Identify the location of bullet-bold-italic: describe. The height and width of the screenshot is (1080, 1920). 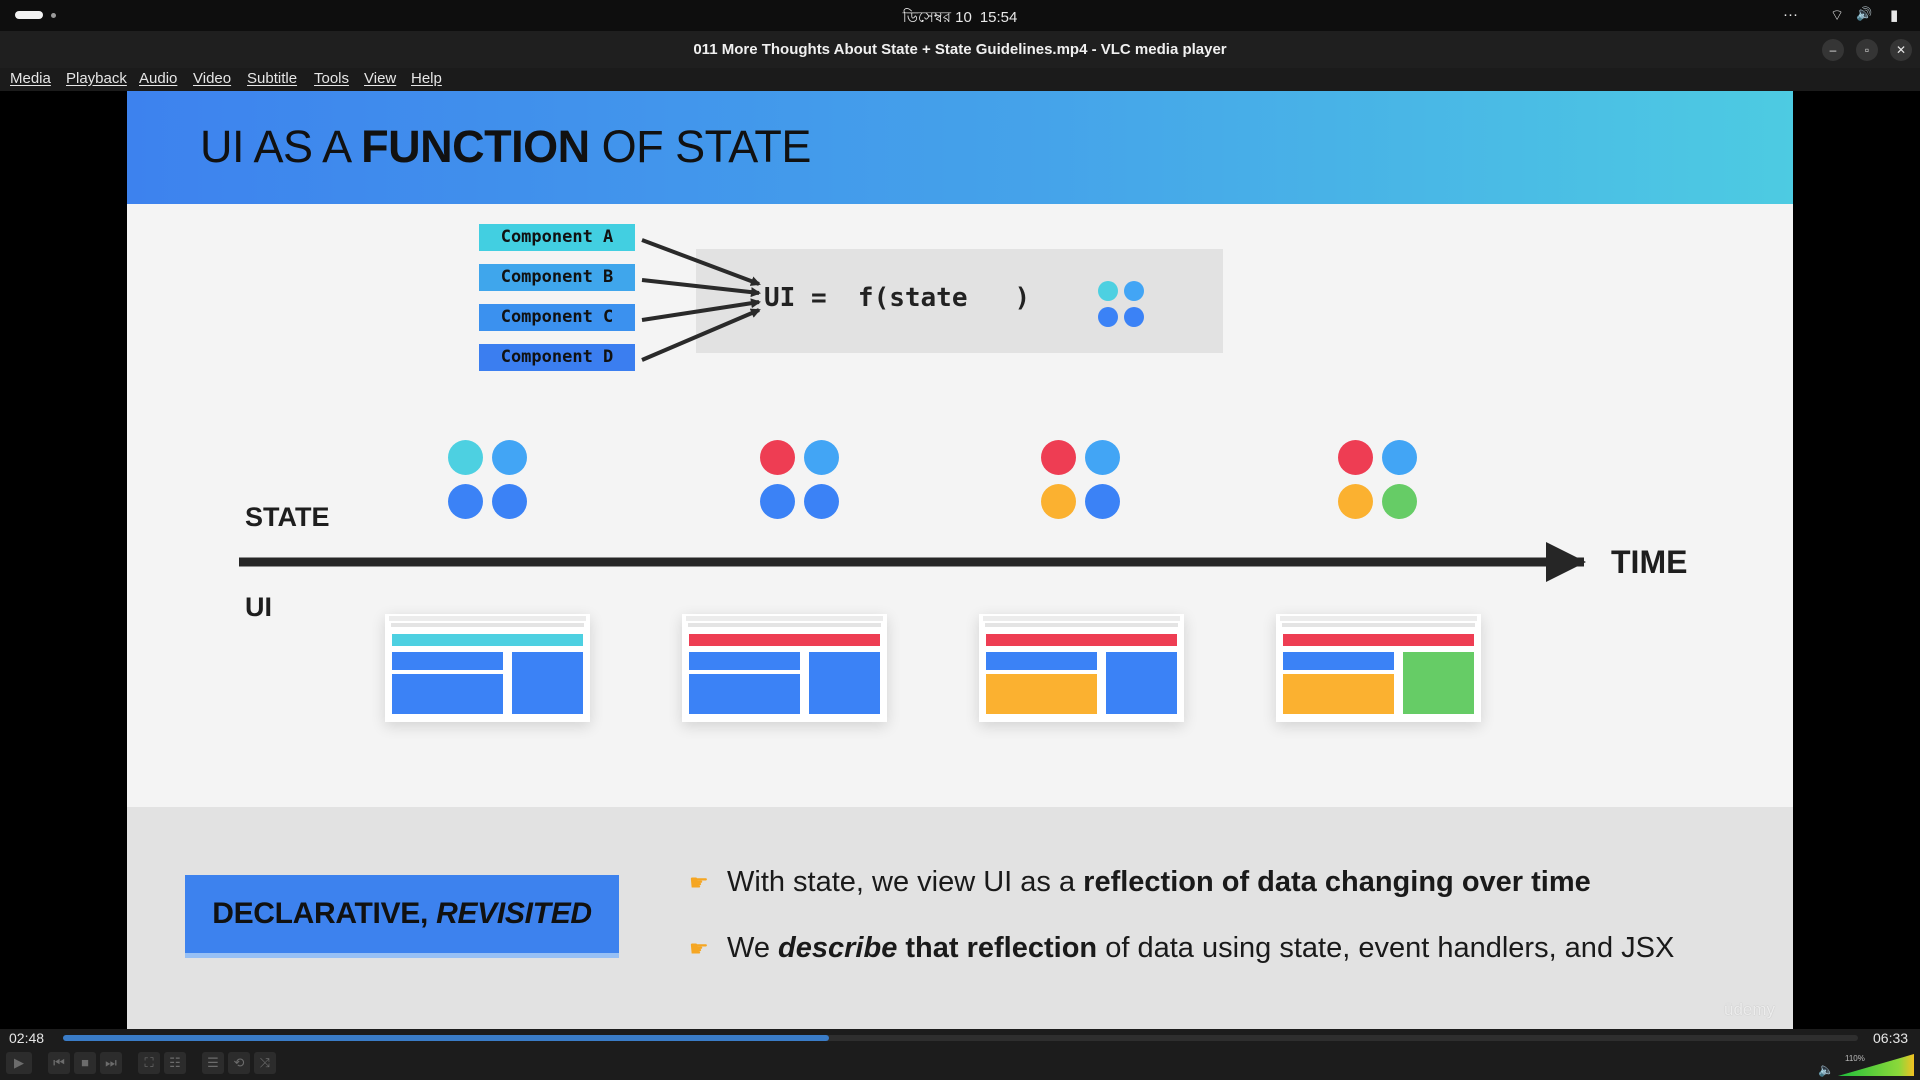
(838, 948).